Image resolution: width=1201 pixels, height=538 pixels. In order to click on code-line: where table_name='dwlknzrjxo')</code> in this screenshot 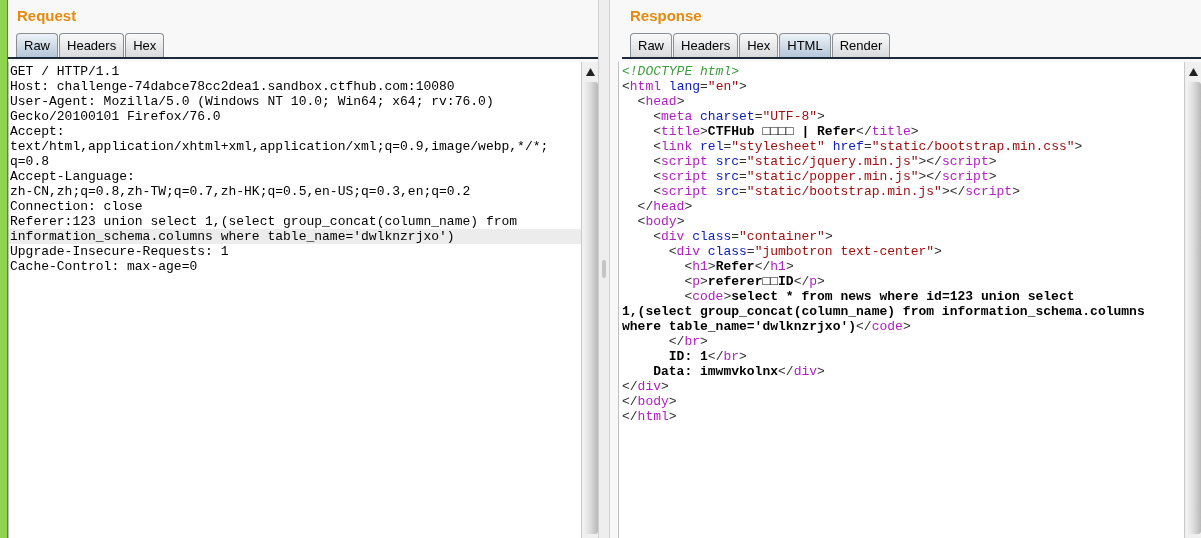, I will do `click(766, 326)`.